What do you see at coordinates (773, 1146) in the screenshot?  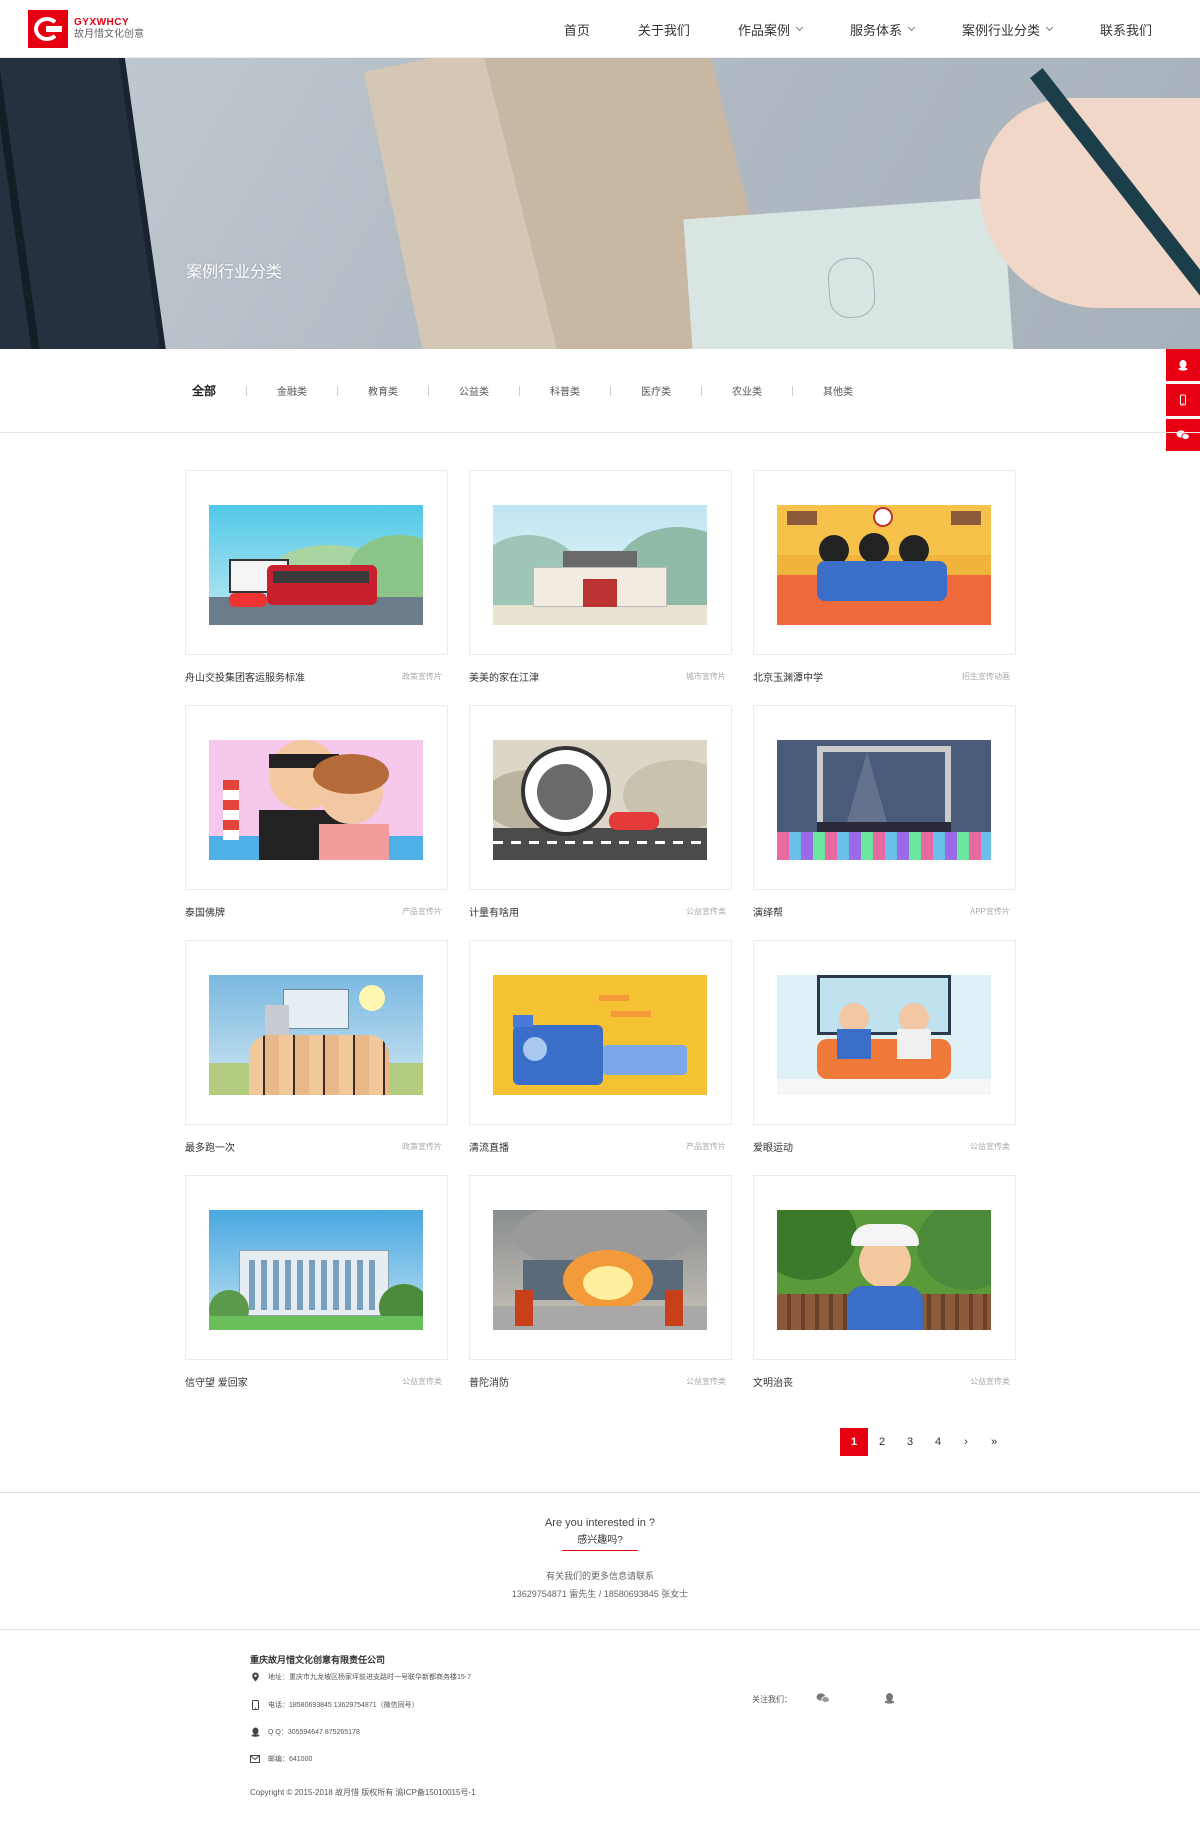 I see `case-title: 爱眼运动` at bounding box center [773, 1146].